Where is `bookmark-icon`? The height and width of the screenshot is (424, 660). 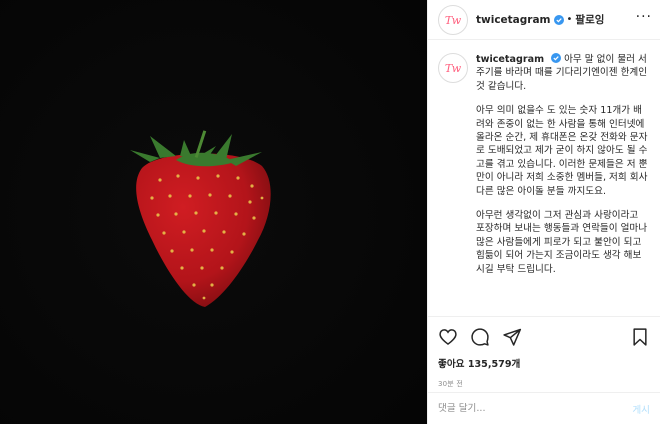 bookmark-icon is located at coordinates (640, 337).